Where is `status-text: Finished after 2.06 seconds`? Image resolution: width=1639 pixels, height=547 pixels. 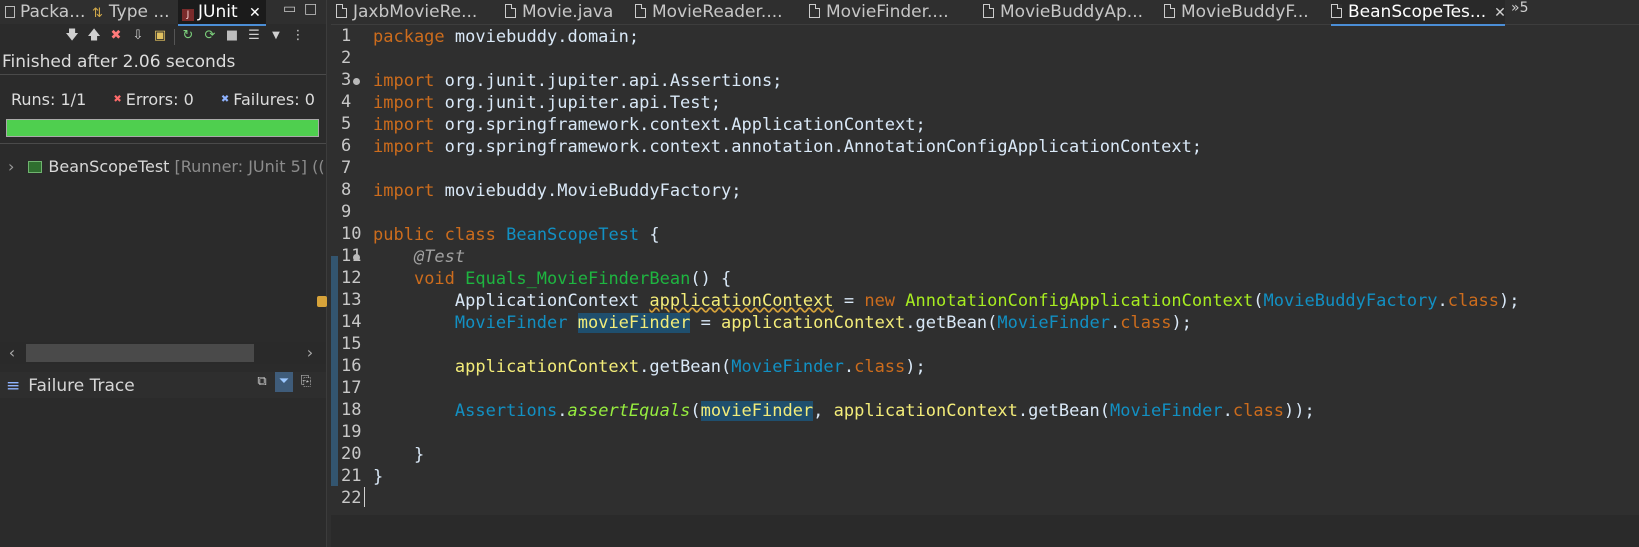
status-text: Finished after 2.06 seconds is located at coordinates (119, 62).